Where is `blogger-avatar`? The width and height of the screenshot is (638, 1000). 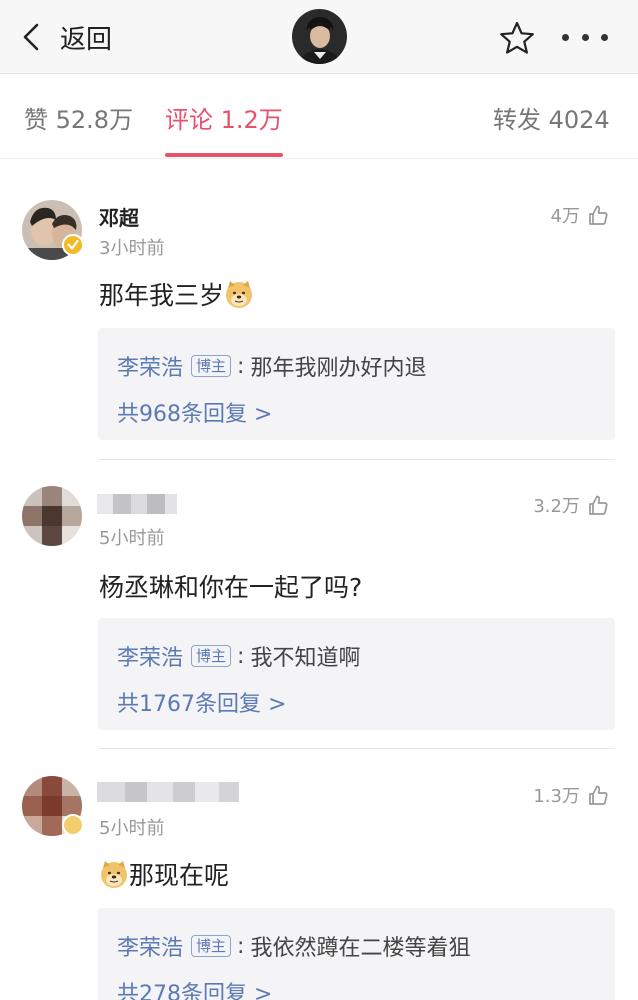
blogger-avatar is located at coordinates (319, 36).